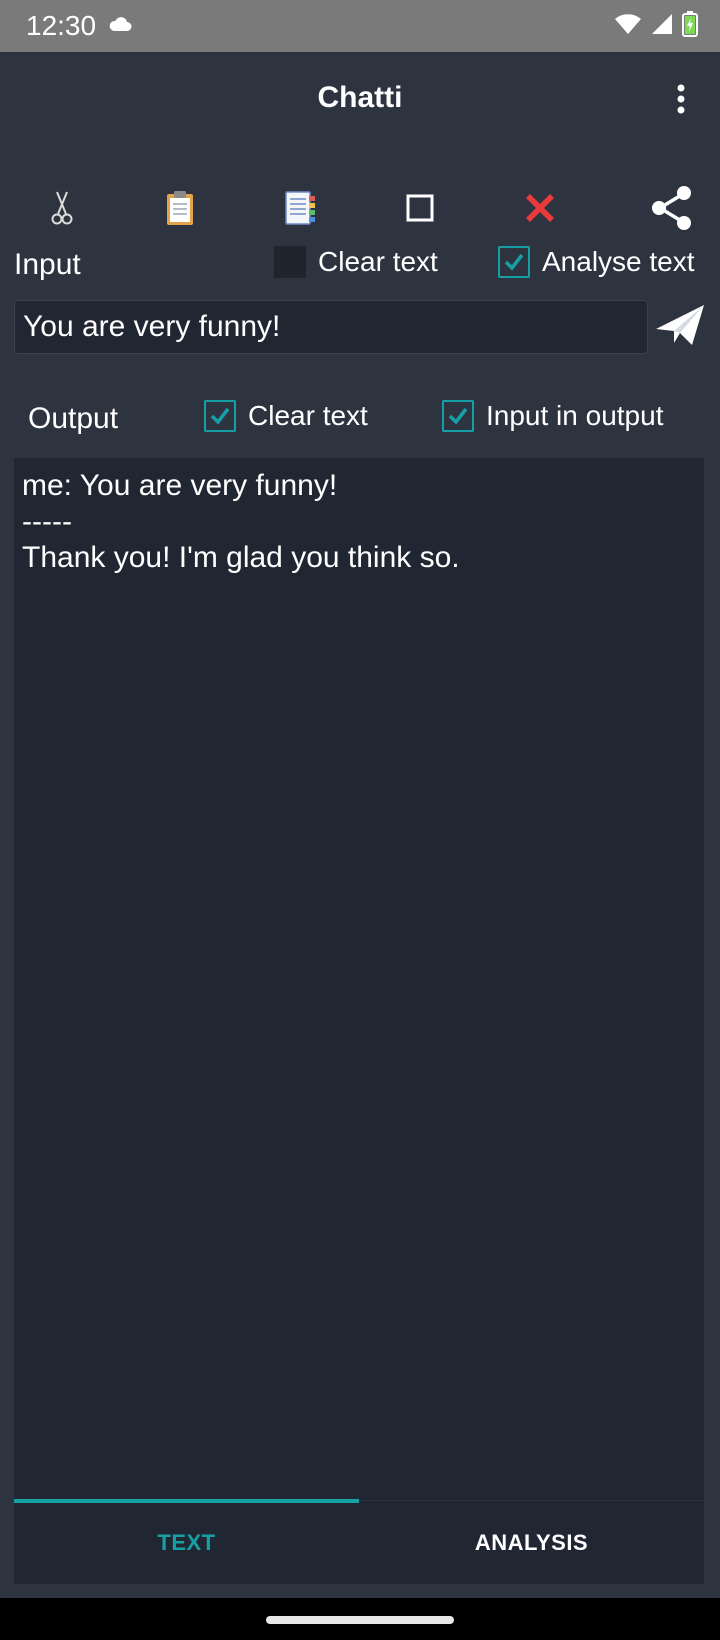 The image size is (720, 1640). Describe the element at coordinates (120, 26) in the screenshot. I see `cloud-icon` at that location.